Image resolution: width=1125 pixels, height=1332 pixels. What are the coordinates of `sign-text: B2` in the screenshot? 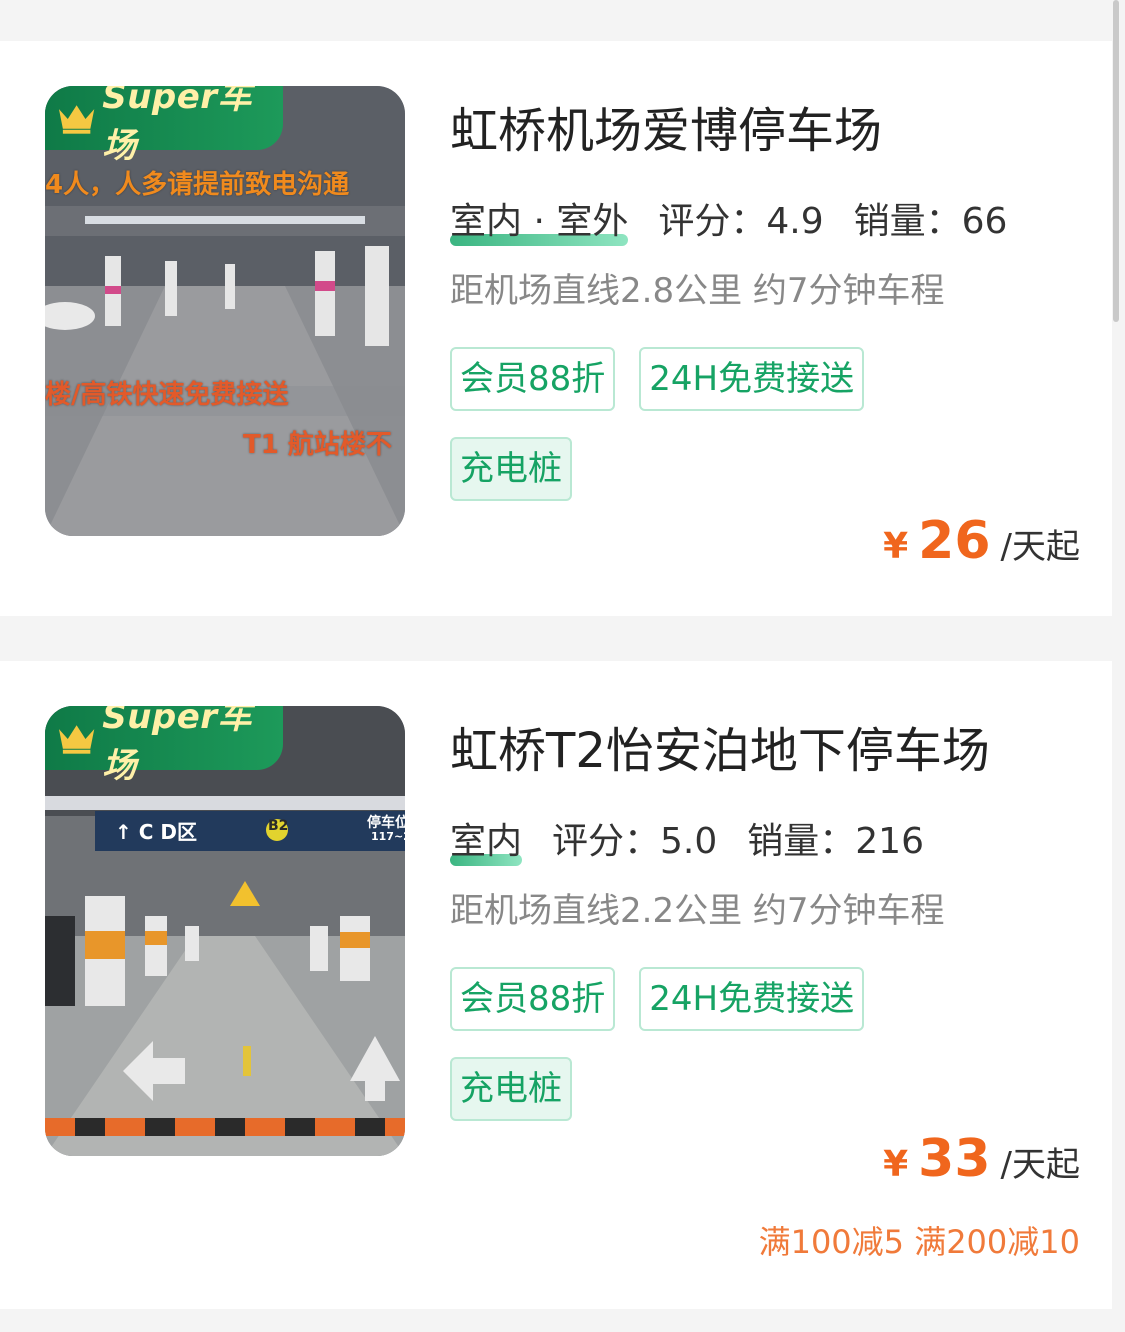 It's located at (278, 826).